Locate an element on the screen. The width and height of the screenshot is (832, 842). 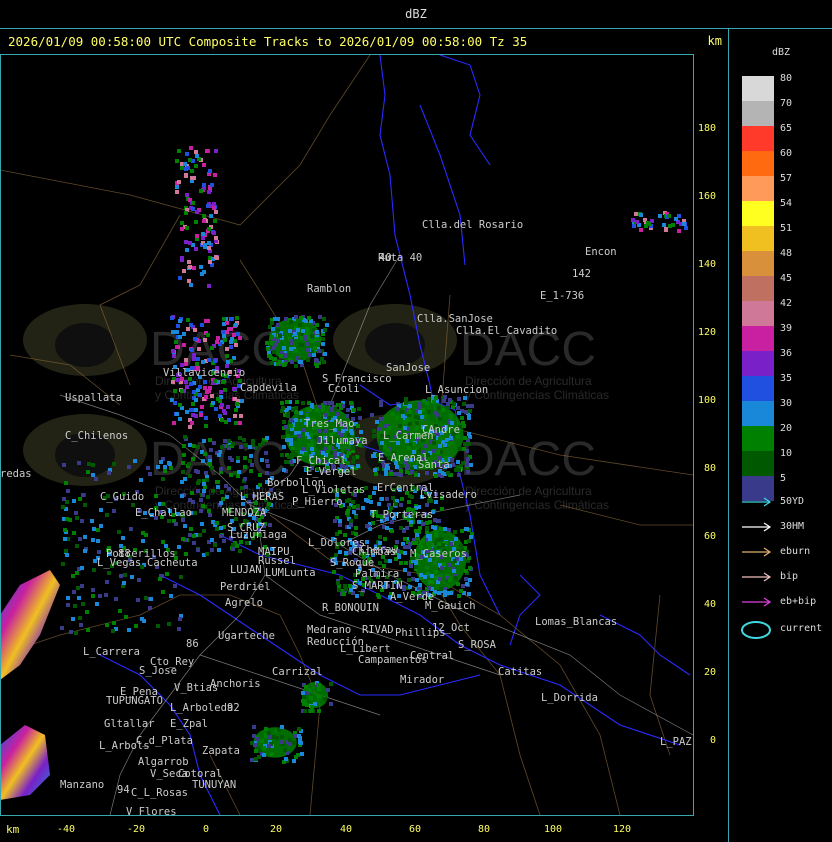
x-tick-label: -20 is located at coordinates (136, 829).